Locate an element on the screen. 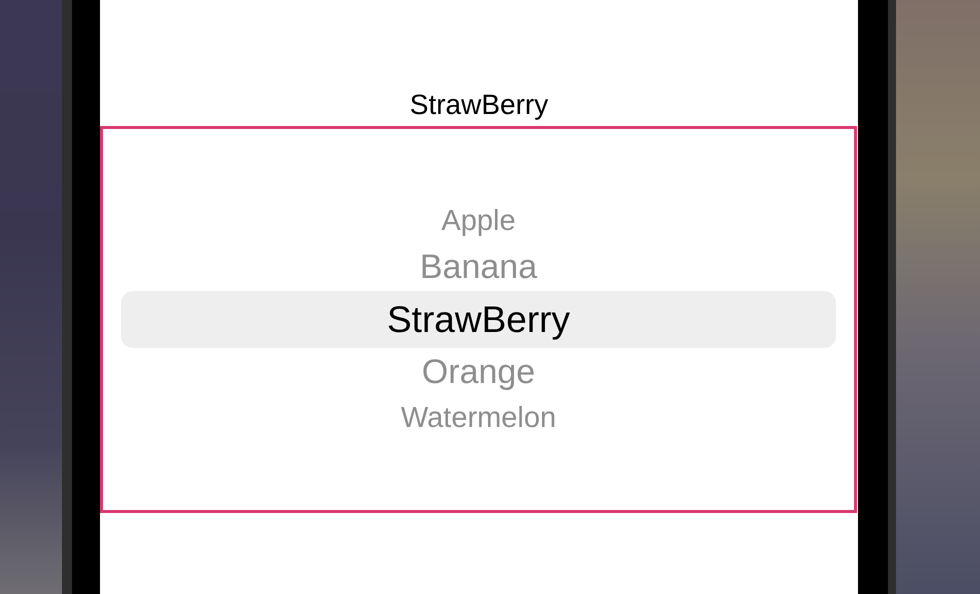 This screenshot has width=980, height=594. picker-option: Banana is located at coordinates (478, 267).